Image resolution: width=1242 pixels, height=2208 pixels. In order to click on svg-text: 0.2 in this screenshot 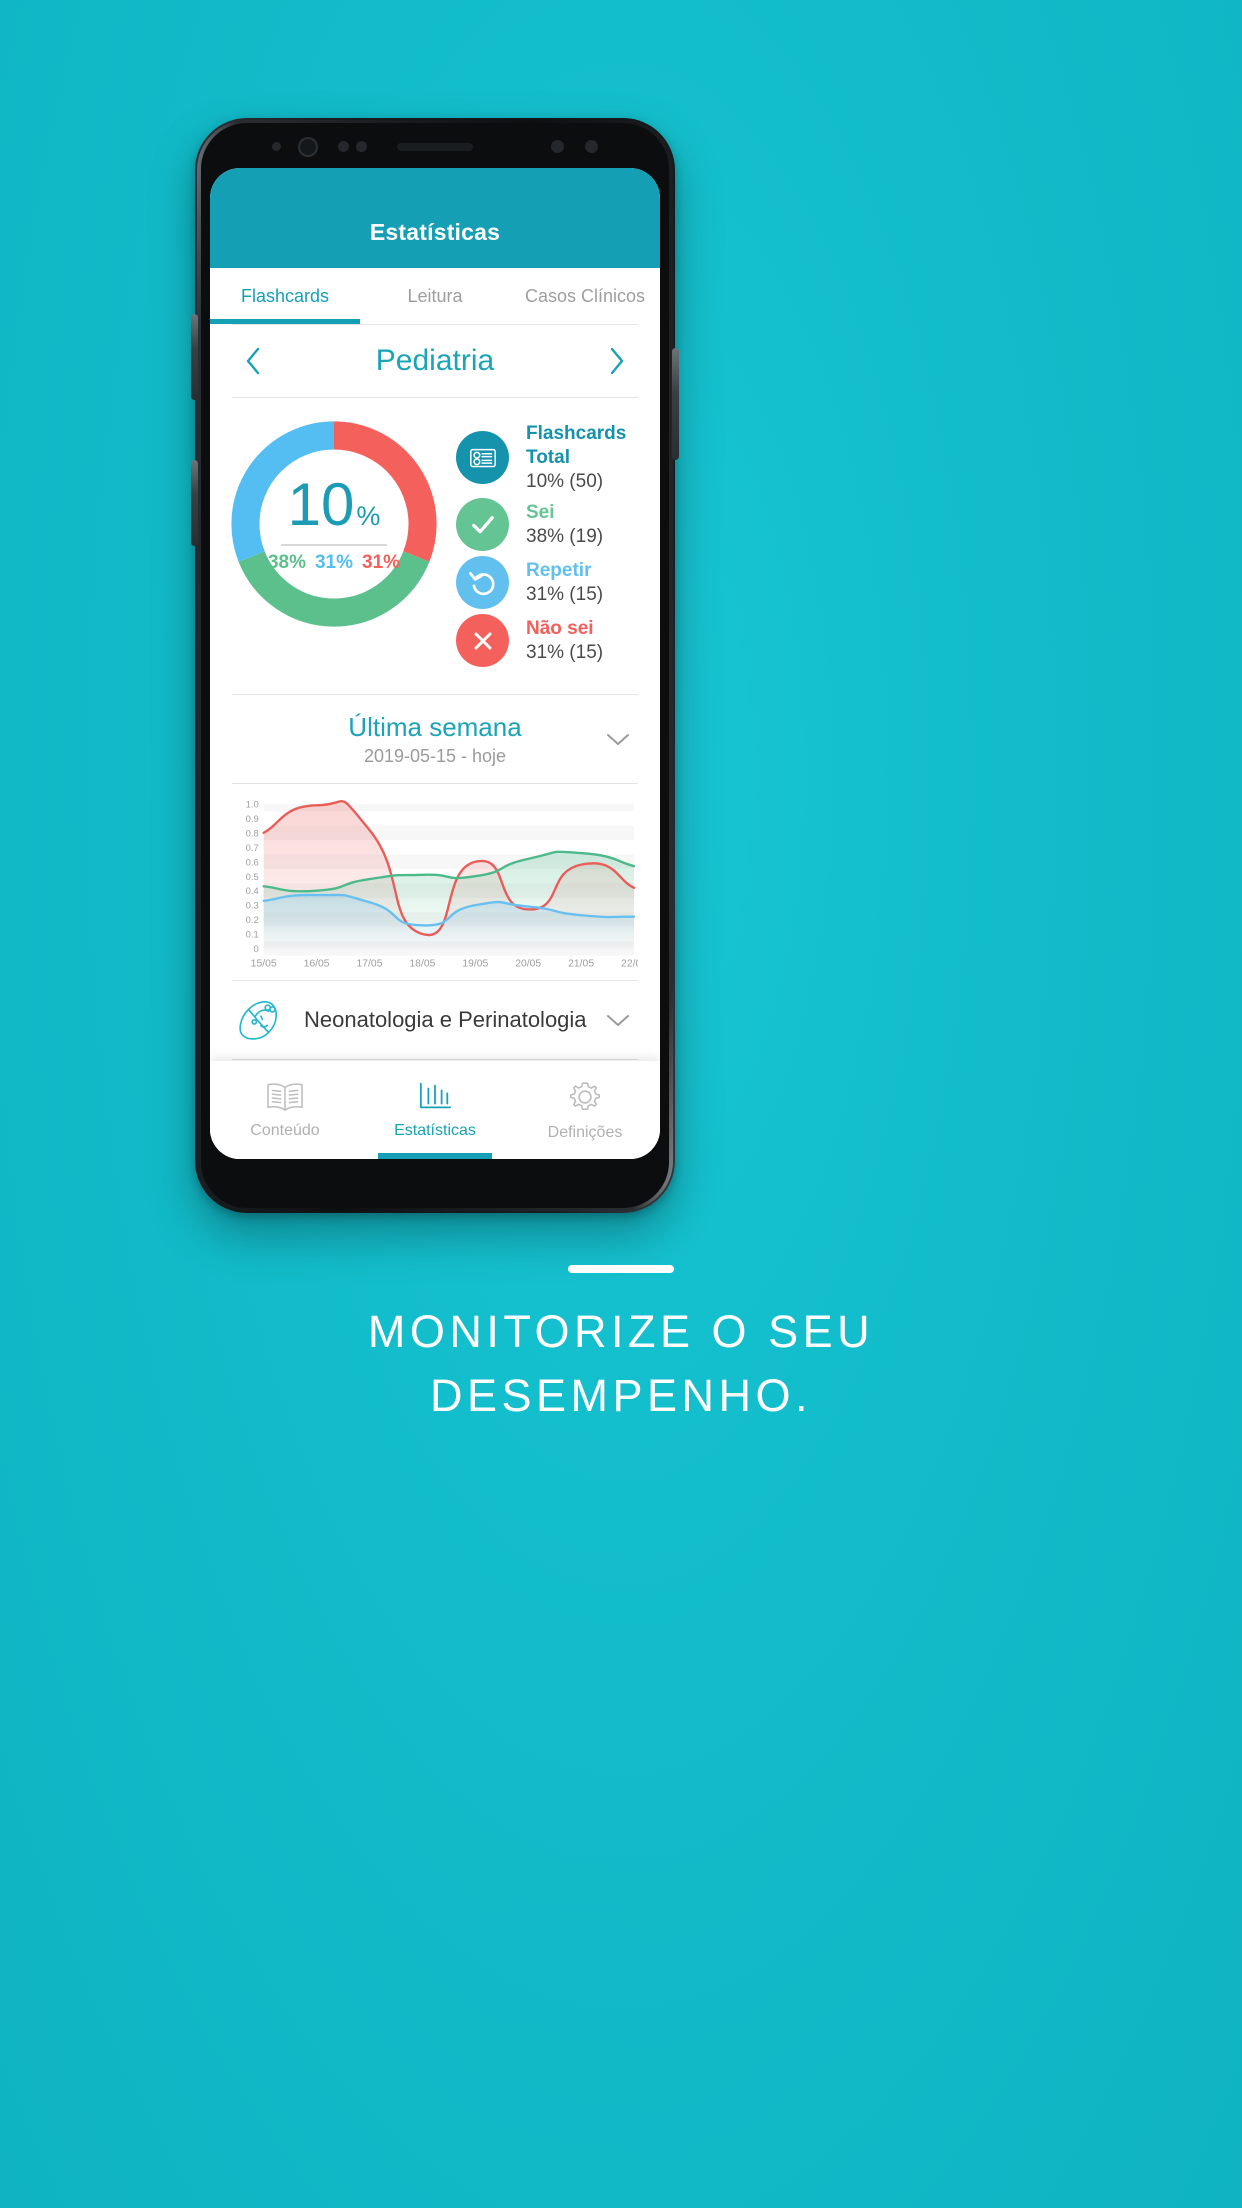, I will do `click(252, 919)`.